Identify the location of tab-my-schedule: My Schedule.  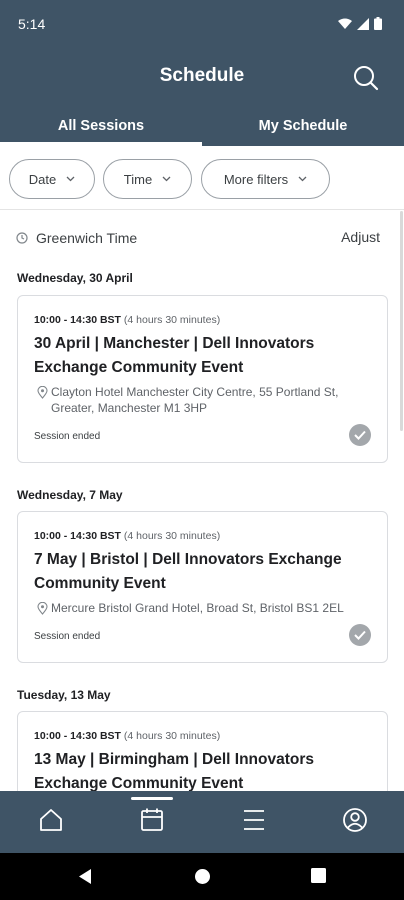
(303, 129).